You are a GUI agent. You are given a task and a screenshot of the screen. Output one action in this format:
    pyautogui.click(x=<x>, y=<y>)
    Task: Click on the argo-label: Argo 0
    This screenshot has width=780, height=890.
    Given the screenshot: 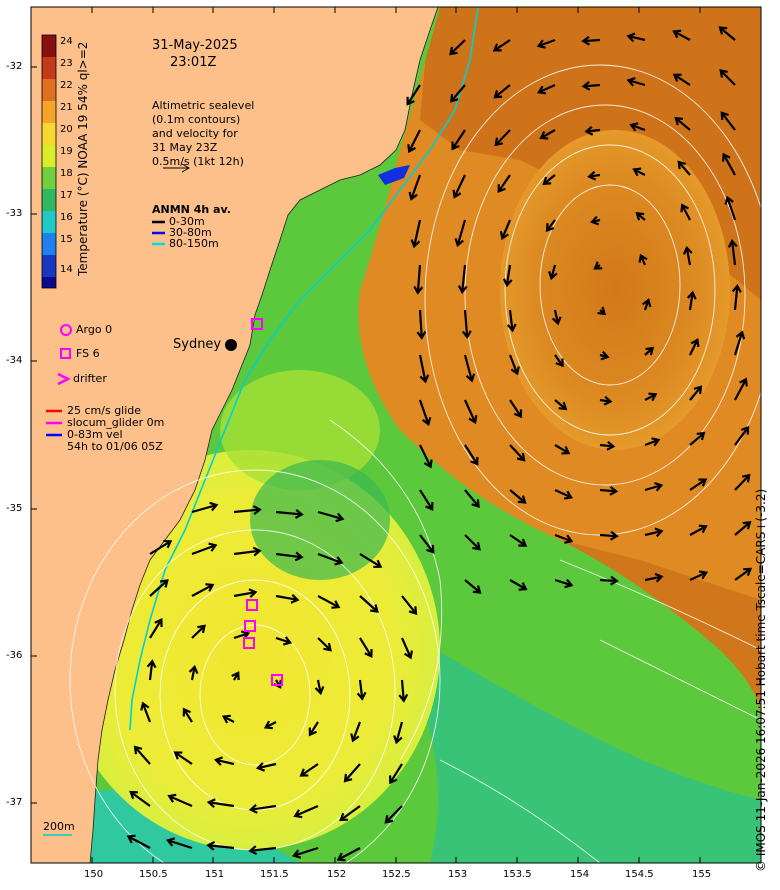 What is the action you would take?
    pyautogui.click(x=94, y=329)
    